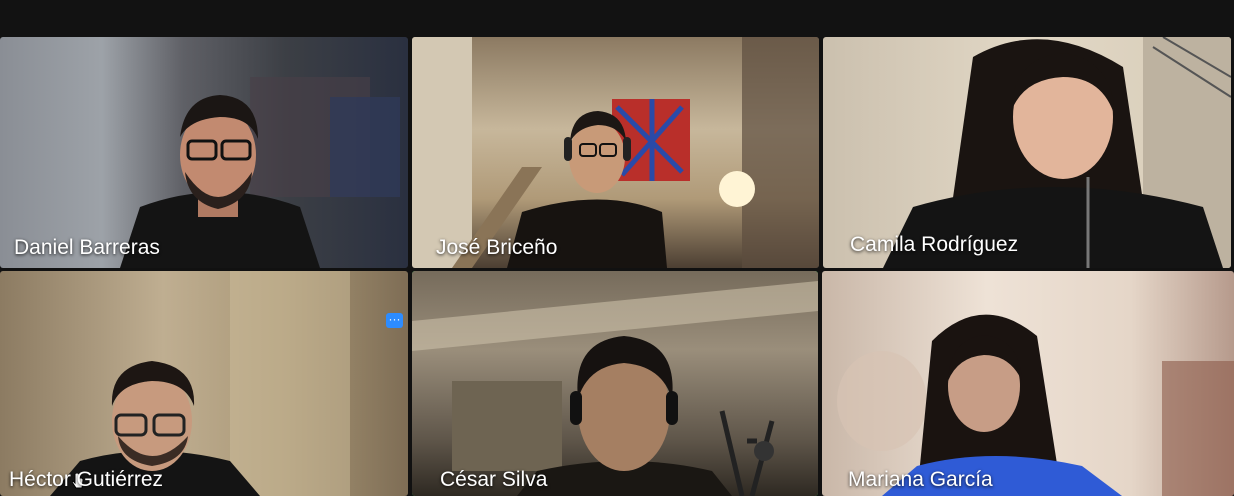 The height and width of the screenshot is (496, 1234). I want to click on participant-name-label: Mariana García, so click(920, 479).